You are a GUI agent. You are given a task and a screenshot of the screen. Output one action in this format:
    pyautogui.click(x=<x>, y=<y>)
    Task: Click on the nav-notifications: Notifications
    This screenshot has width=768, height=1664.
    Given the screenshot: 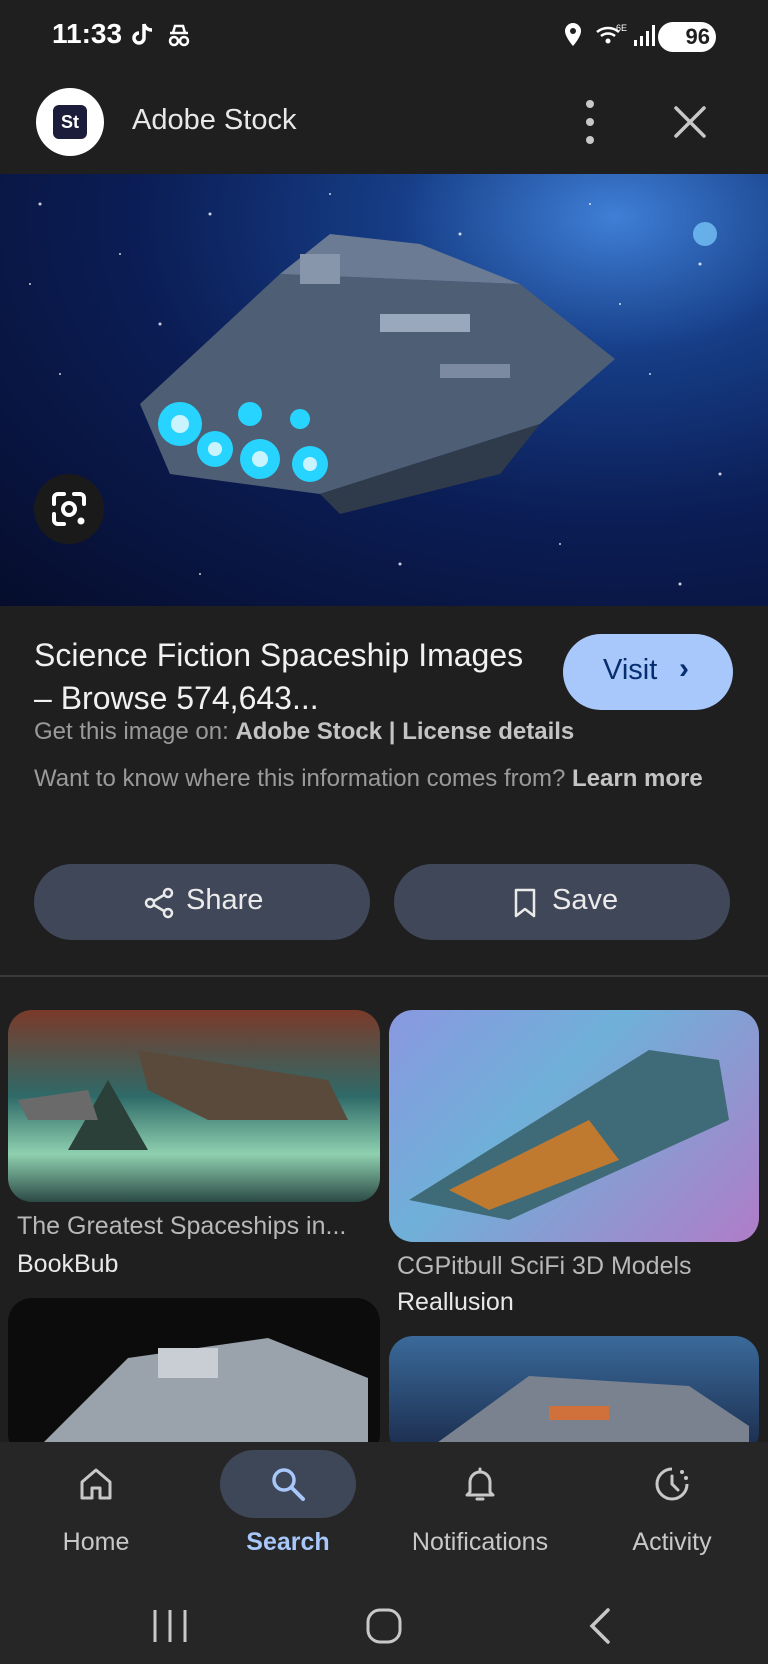 What is the action you would take?
    pyautogui.click(x=480, y=1512)
    